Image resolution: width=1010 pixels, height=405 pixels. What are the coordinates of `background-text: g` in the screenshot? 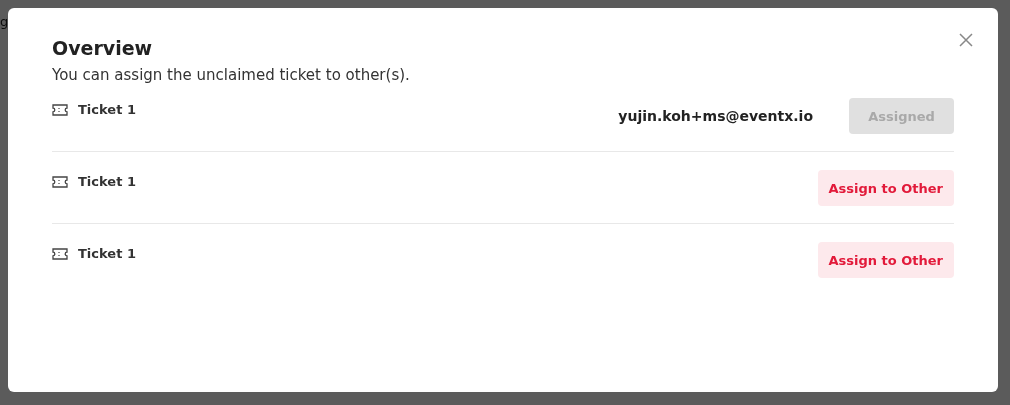 It's located at (4, 22).